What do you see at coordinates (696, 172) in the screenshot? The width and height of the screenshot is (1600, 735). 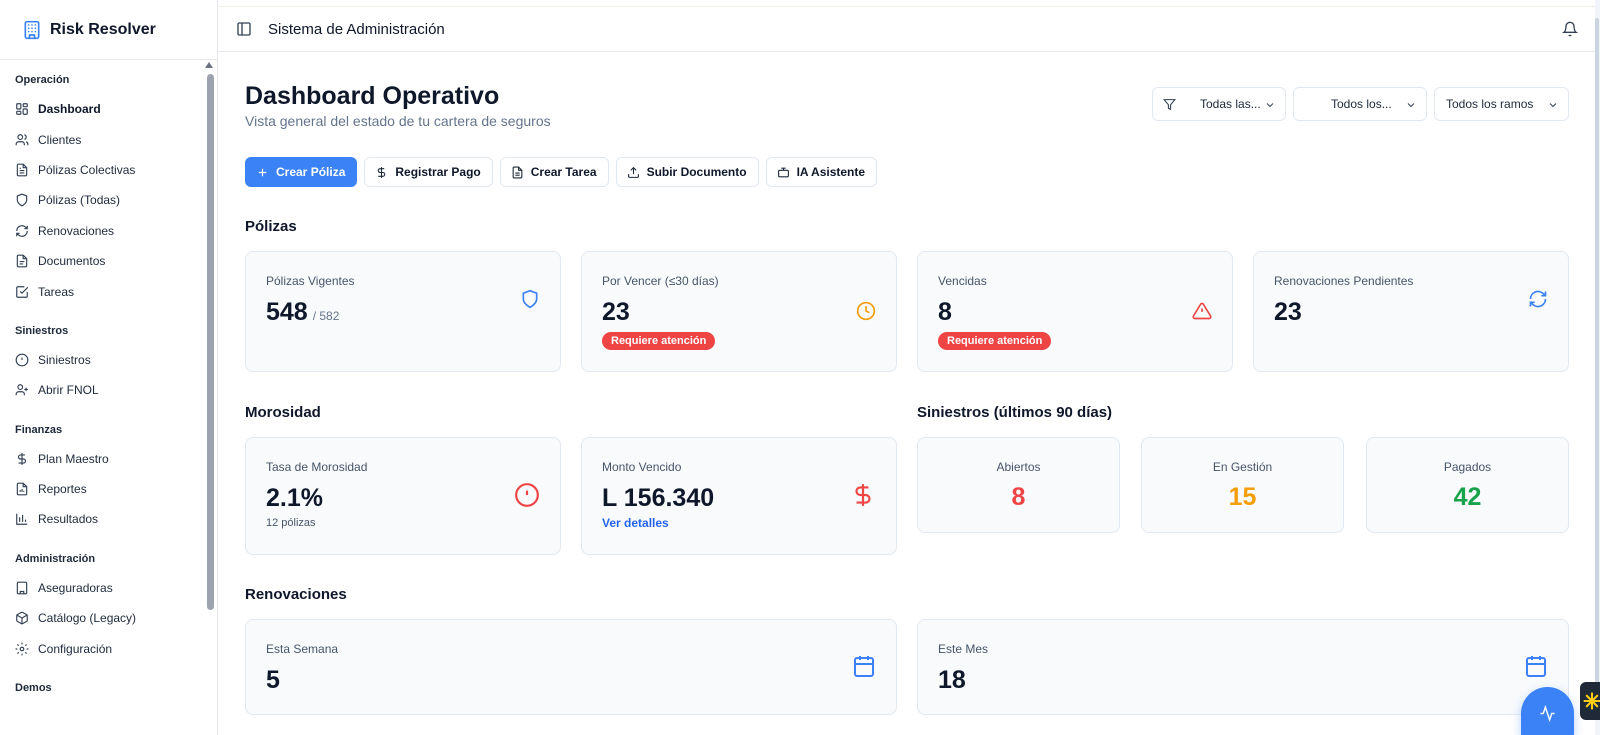 I see `button-label: Subir Documento` at bounding box center [696, 172].